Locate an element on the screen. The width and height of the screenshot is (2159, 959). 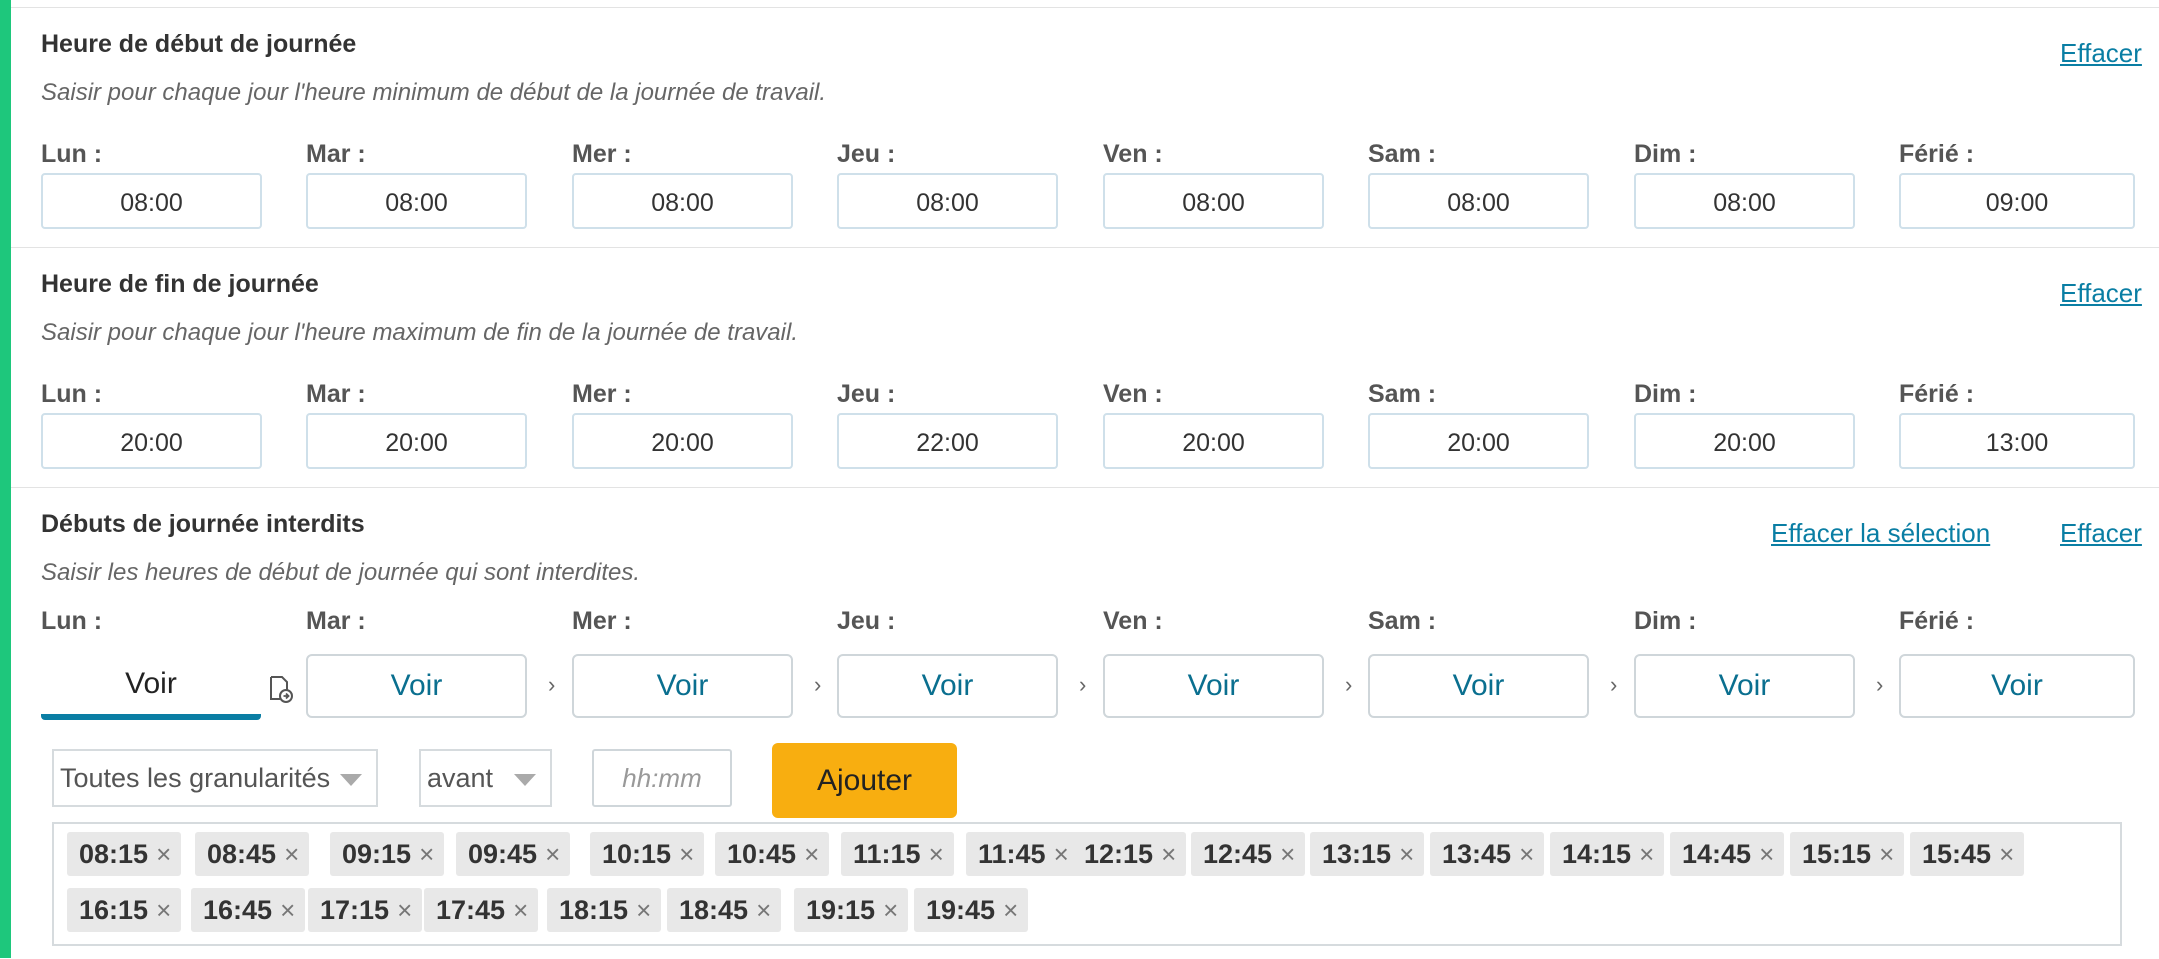
add-button: Ajouter is located at coordinates (864, 780).